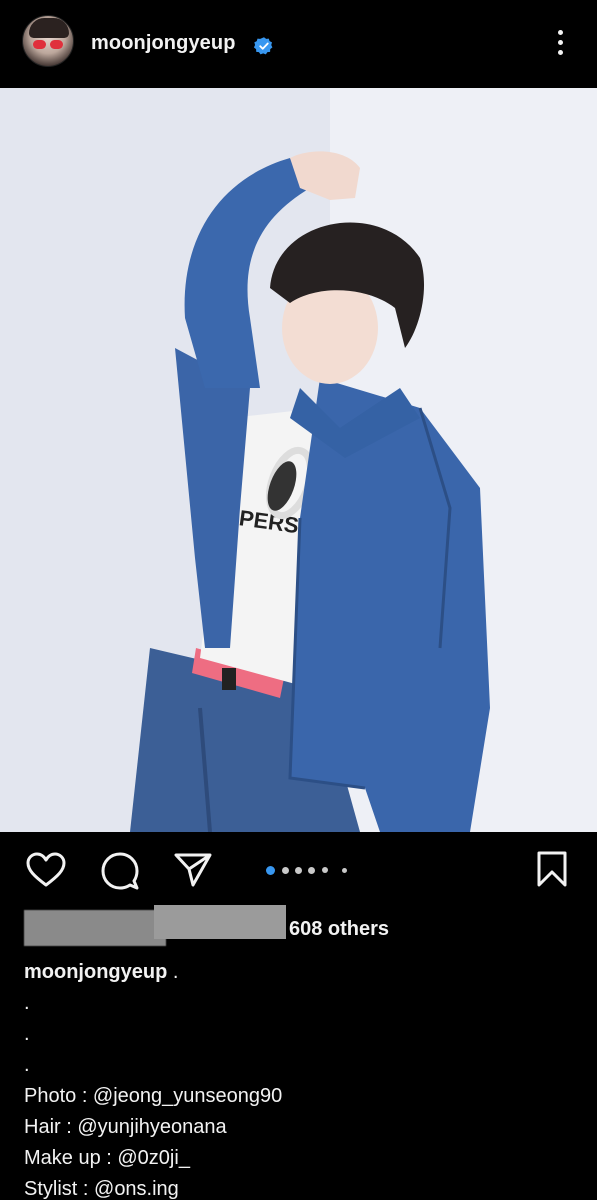 This screenshot has width=597, height=1200. I want to click on comment-icon, so click(120, 871).